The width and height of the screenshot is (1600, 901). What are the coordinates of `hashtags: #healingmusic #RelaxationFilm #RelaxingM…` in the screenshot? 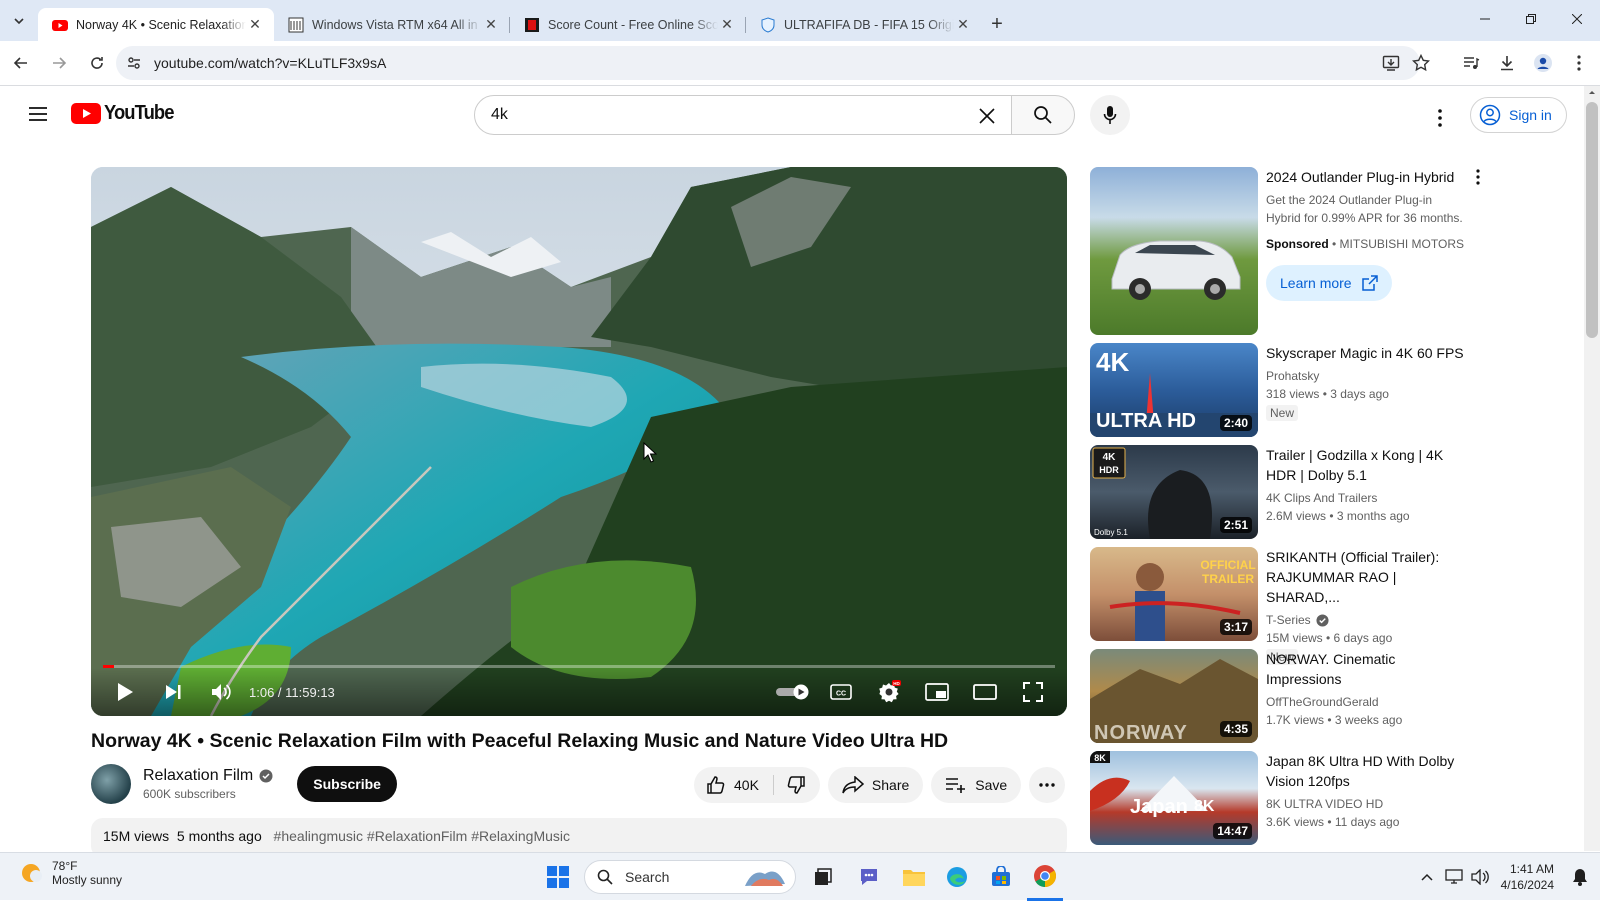 It's located at (422, 836).